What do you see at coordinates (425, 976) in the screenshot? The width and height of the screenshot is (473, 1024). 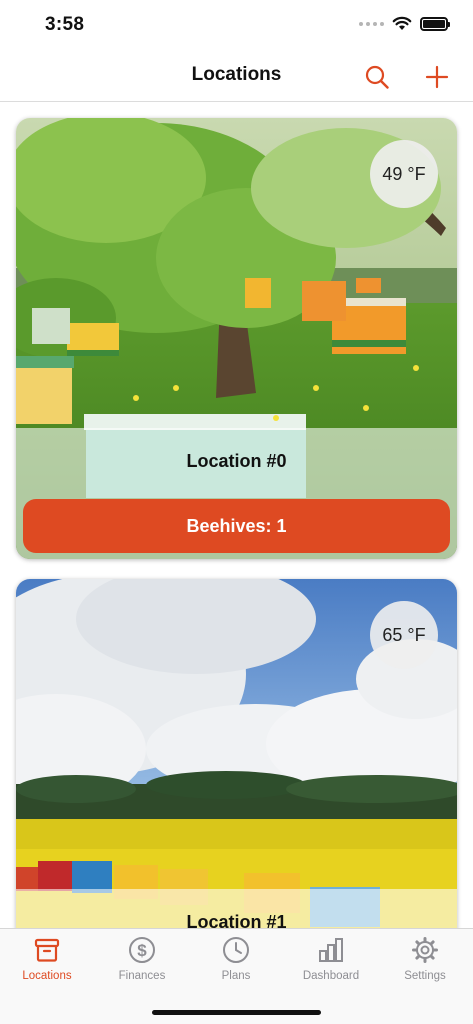 I see `tab-label: Settings` at bounding box center [425, 976].